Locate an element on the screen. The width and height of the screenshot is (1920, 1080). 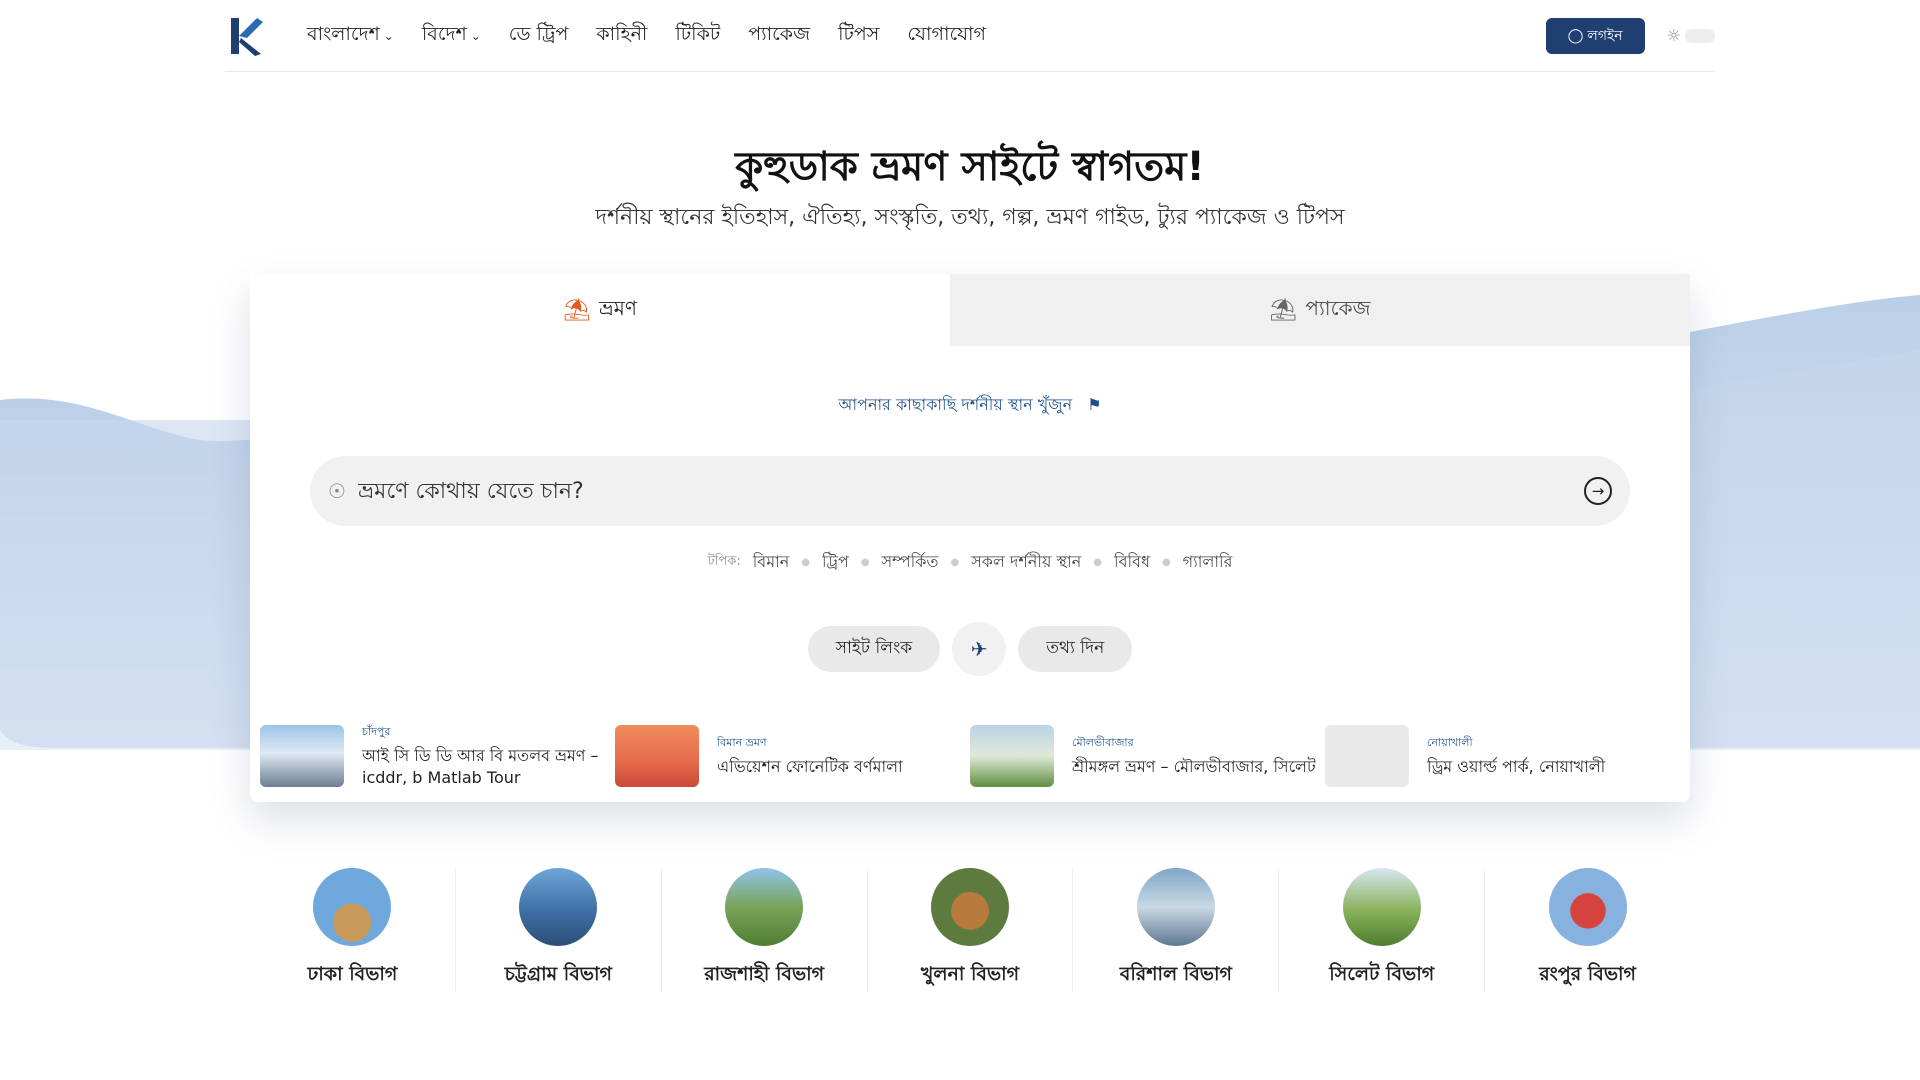
nav-item-package: প্যাকেজ is located at coordinates (779, 36).